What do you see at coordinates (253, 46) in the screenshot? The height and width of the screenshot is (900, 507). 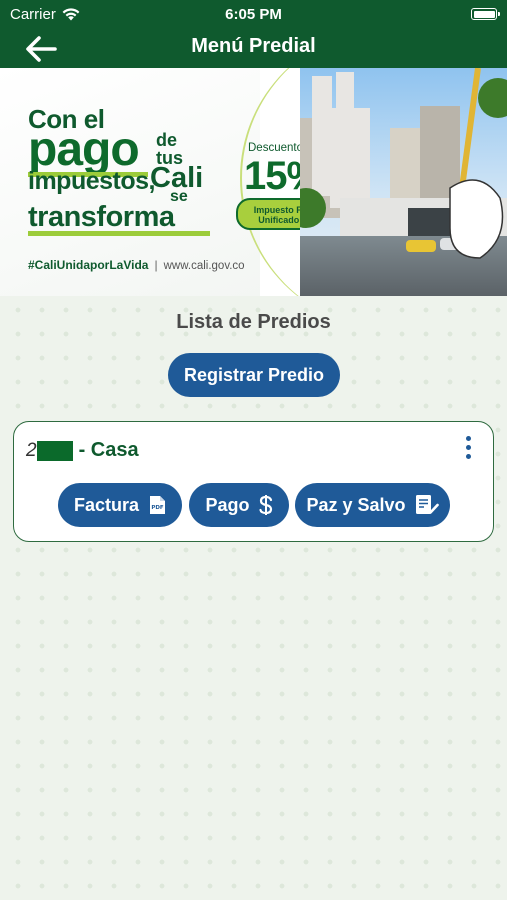 I see `page-title: Menú Predial` at bounding box center [253, 46].